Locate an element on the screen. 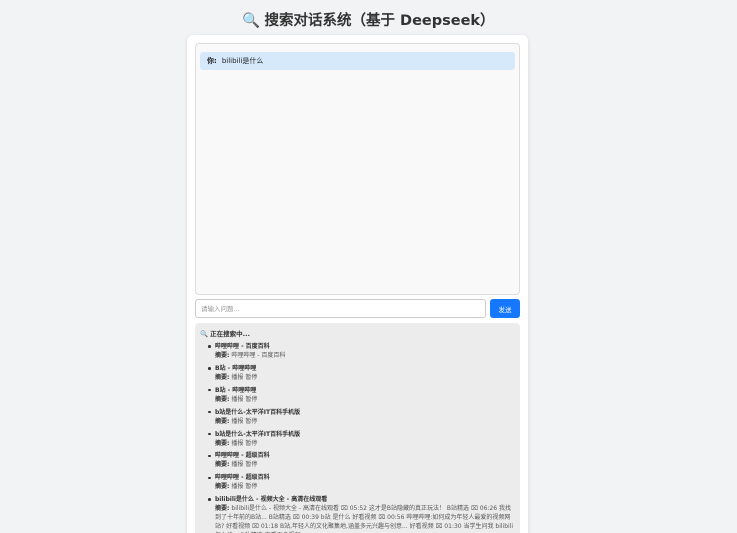 The height and width of the screenshot is (533, 737). search-result-item: bilibili是什么 - 视频大全 - 高清在线观看 摘要 is located at coordinates (361, 514).